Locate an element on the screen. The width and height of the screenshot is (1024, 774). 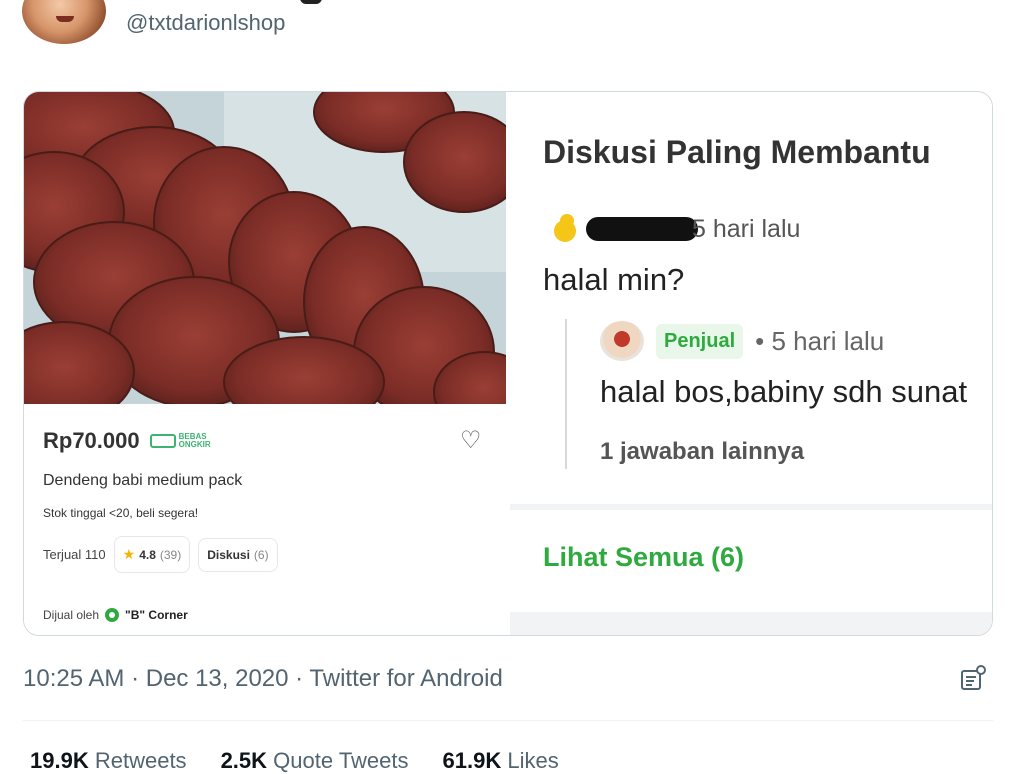
discussion-chip: Diskusi (6) is located at coordinates (238, 554).